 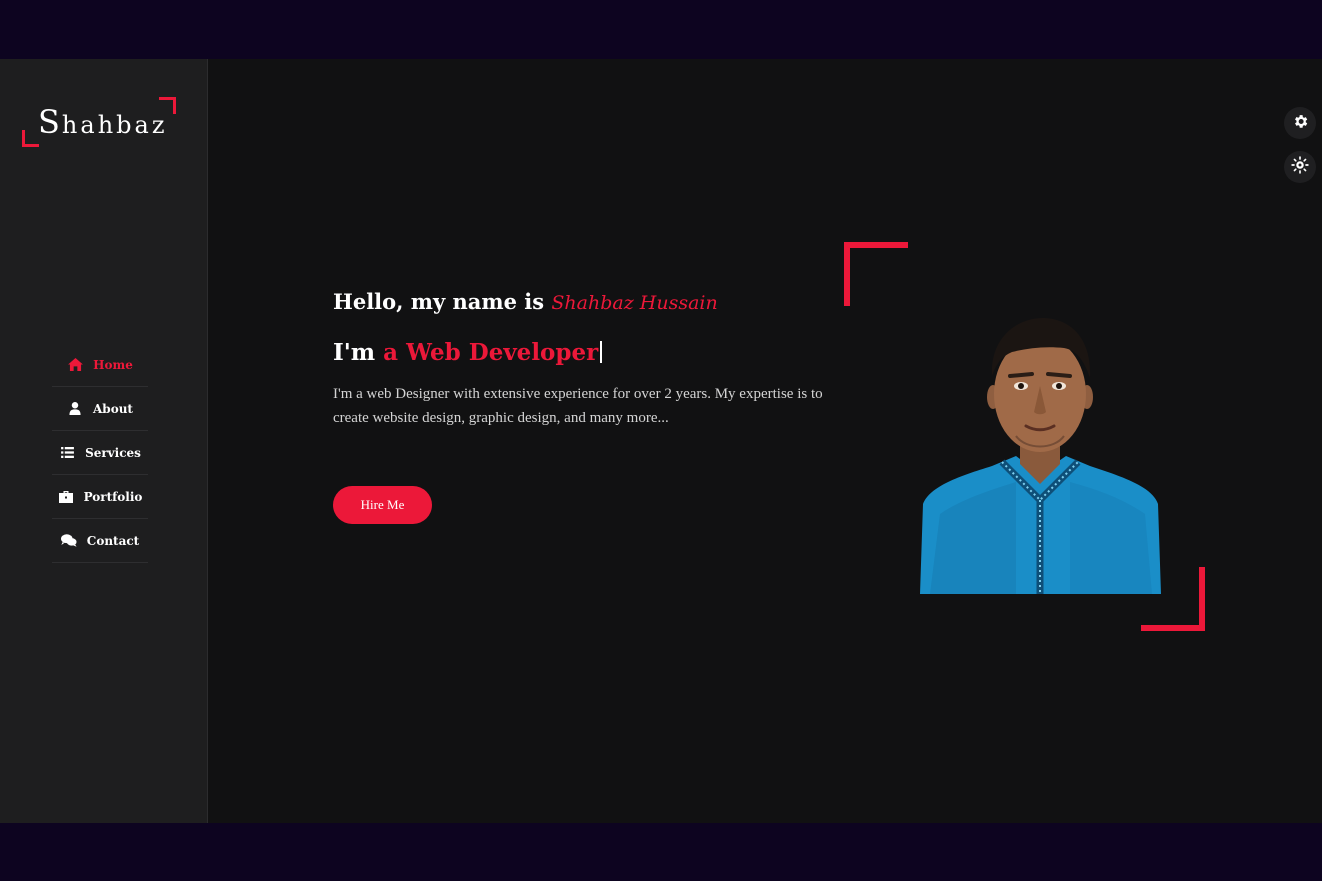 What do you see at coordinates (113, 408) in the screenshot?
I see `sidebar-item-label: About` at bounding box center [113, 408].